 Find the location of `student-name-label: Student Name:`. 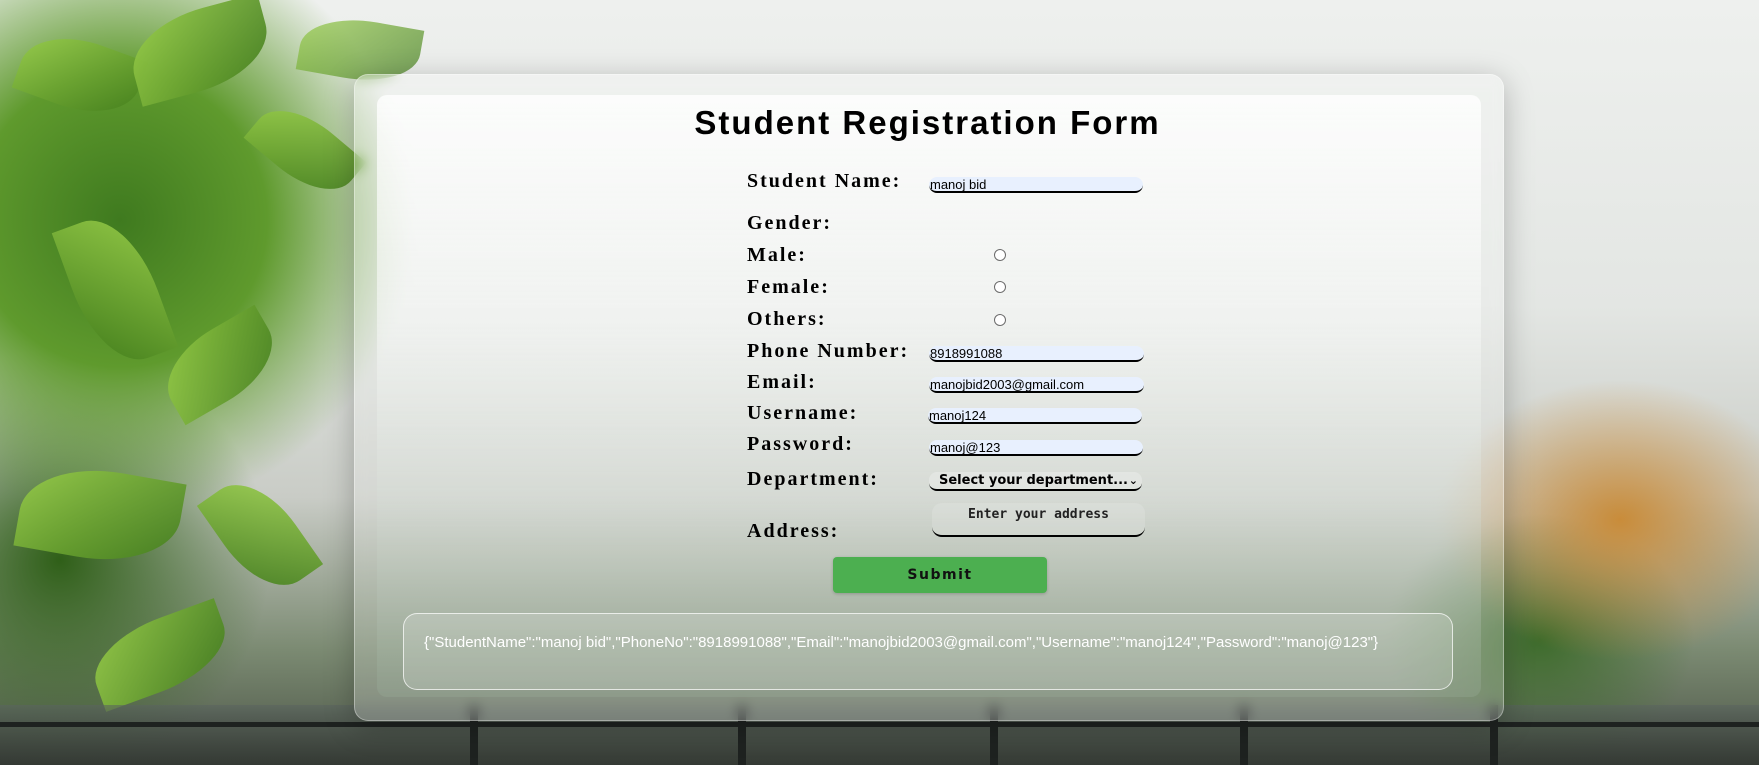

student-name-label: Student Name: is located at coordinates (824, 181).